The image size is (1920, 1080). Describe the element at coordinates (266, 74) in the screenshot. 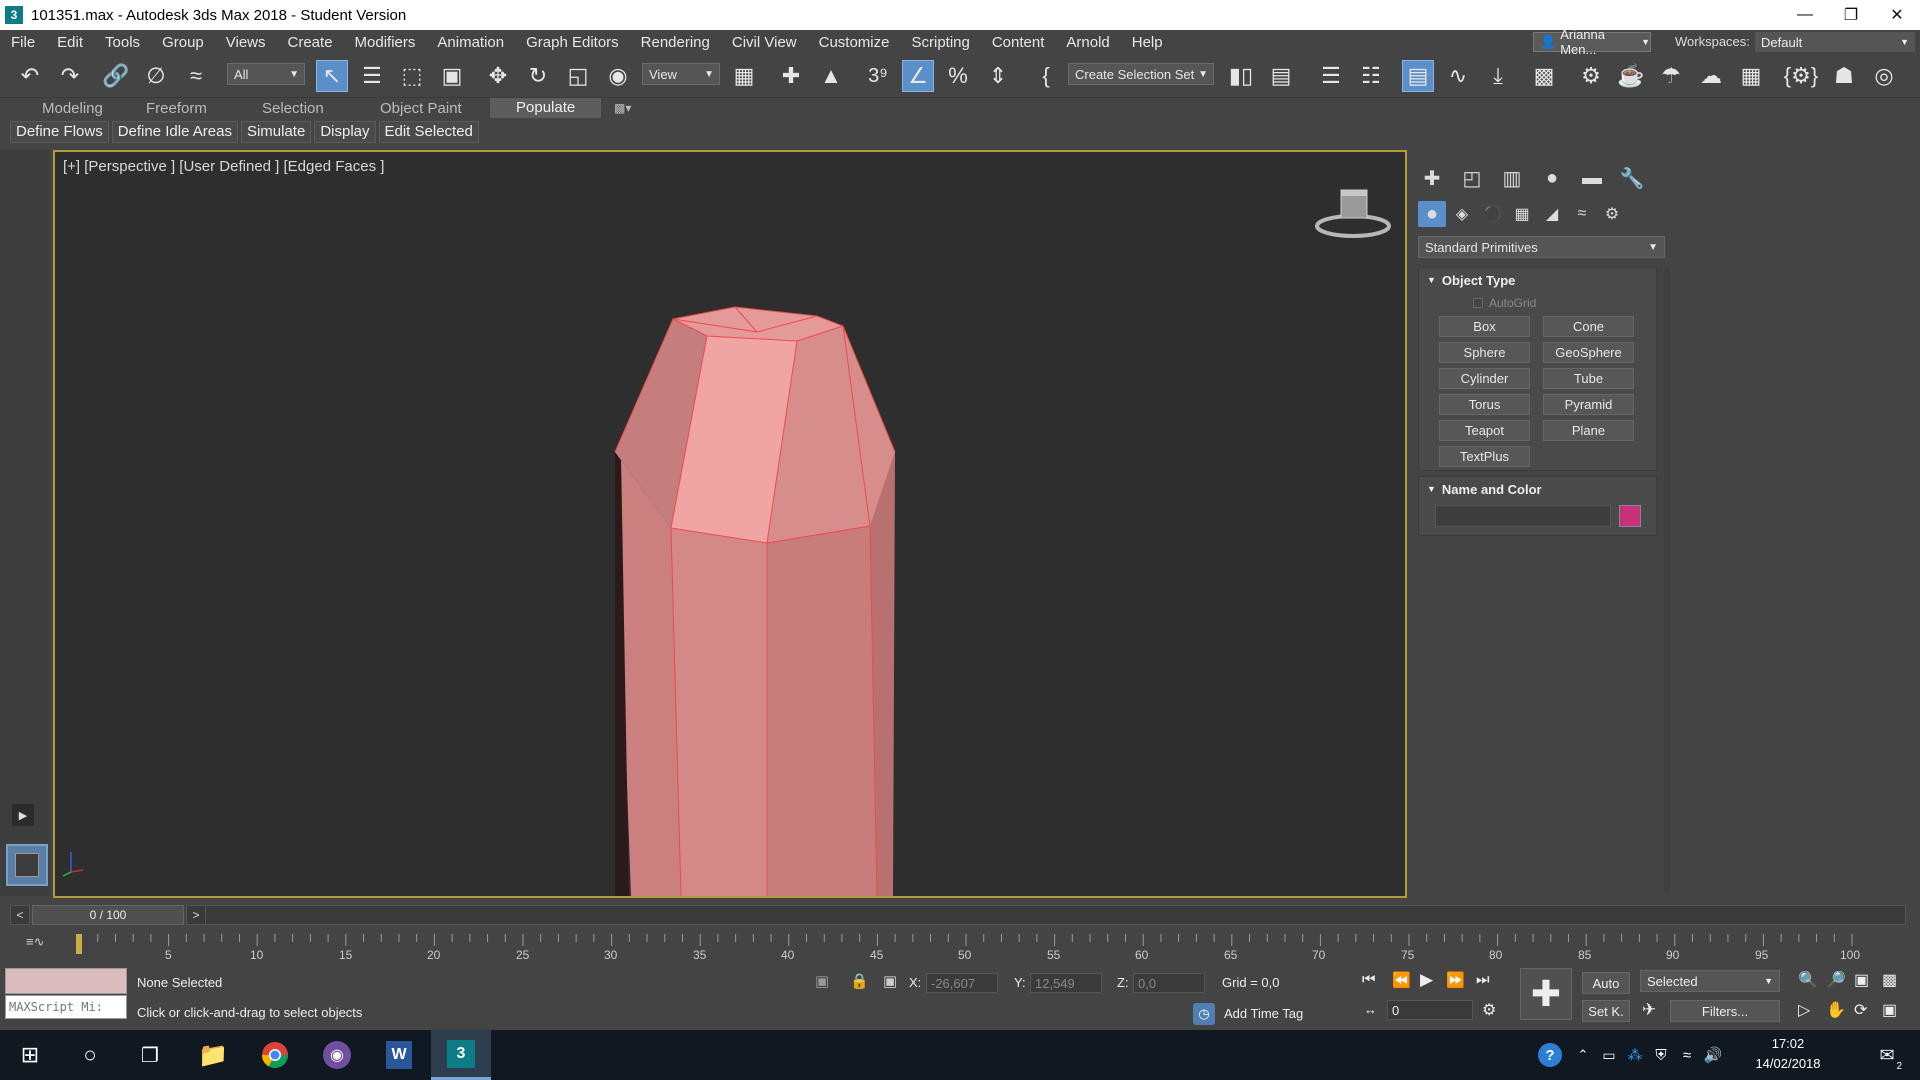

I see `selection-filter-dropdown: All ▼` at that location.